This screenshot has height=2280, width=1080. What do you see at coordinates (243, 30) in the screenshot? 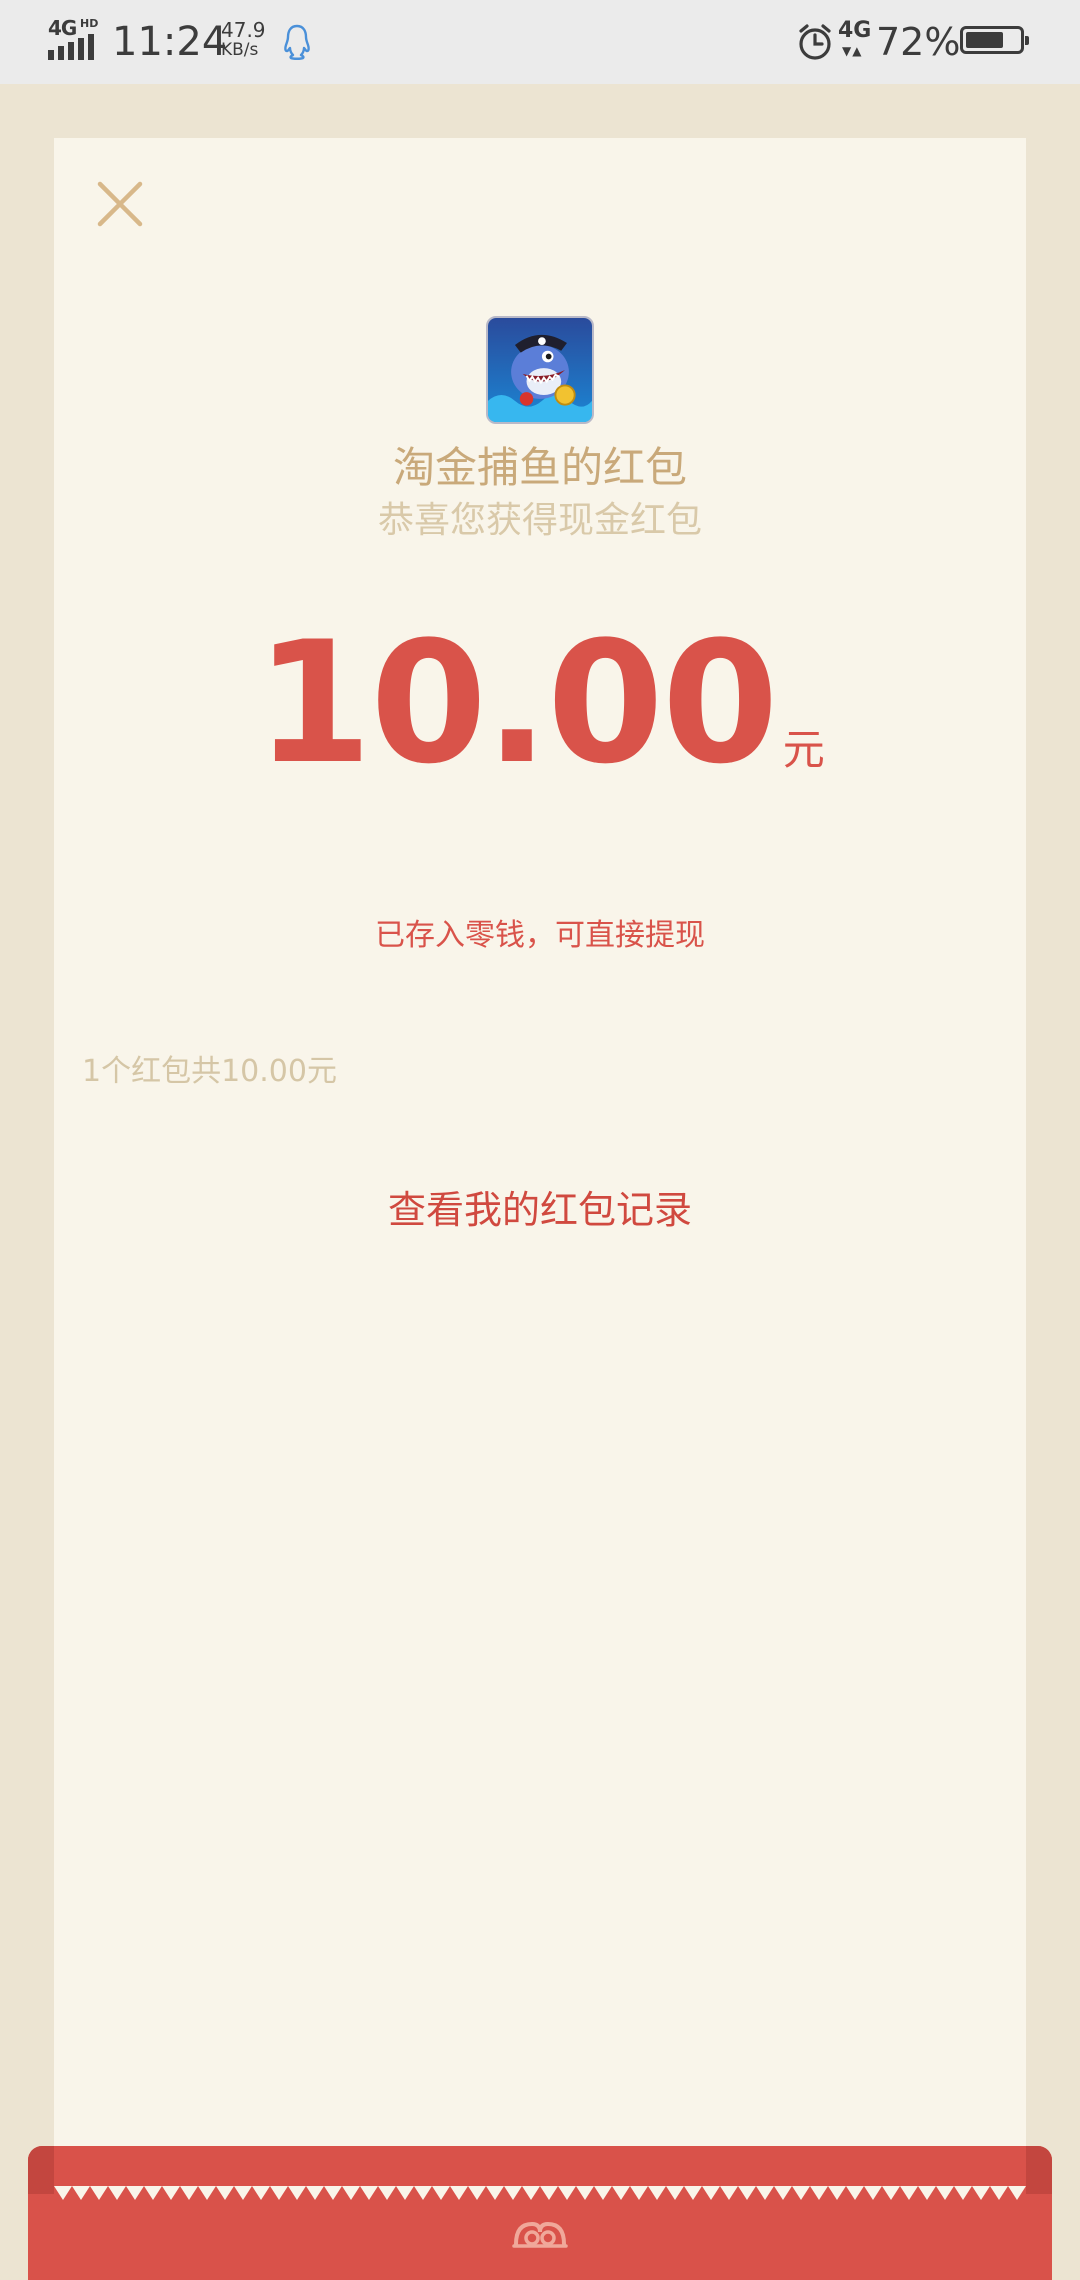
I see `network-speed-value: 47.9` at bounding box center [243, 30].